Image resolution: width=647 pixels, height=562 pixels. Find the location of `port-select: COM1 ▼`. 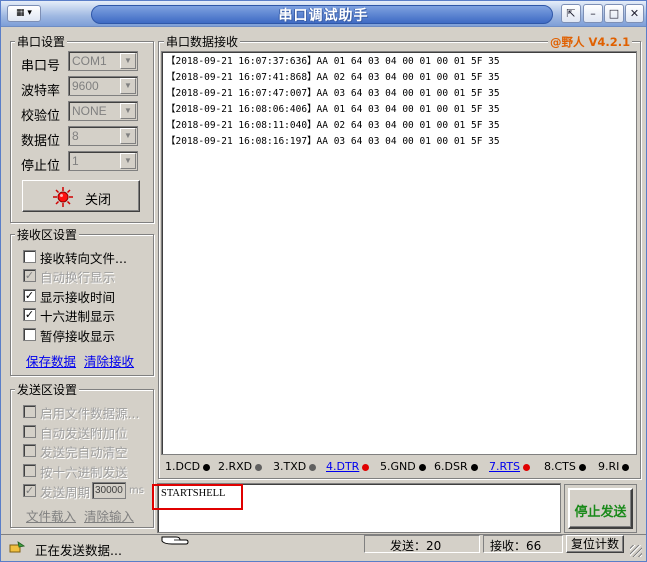

port-select: COM1 ▼ is located at coordinates (103, 61).